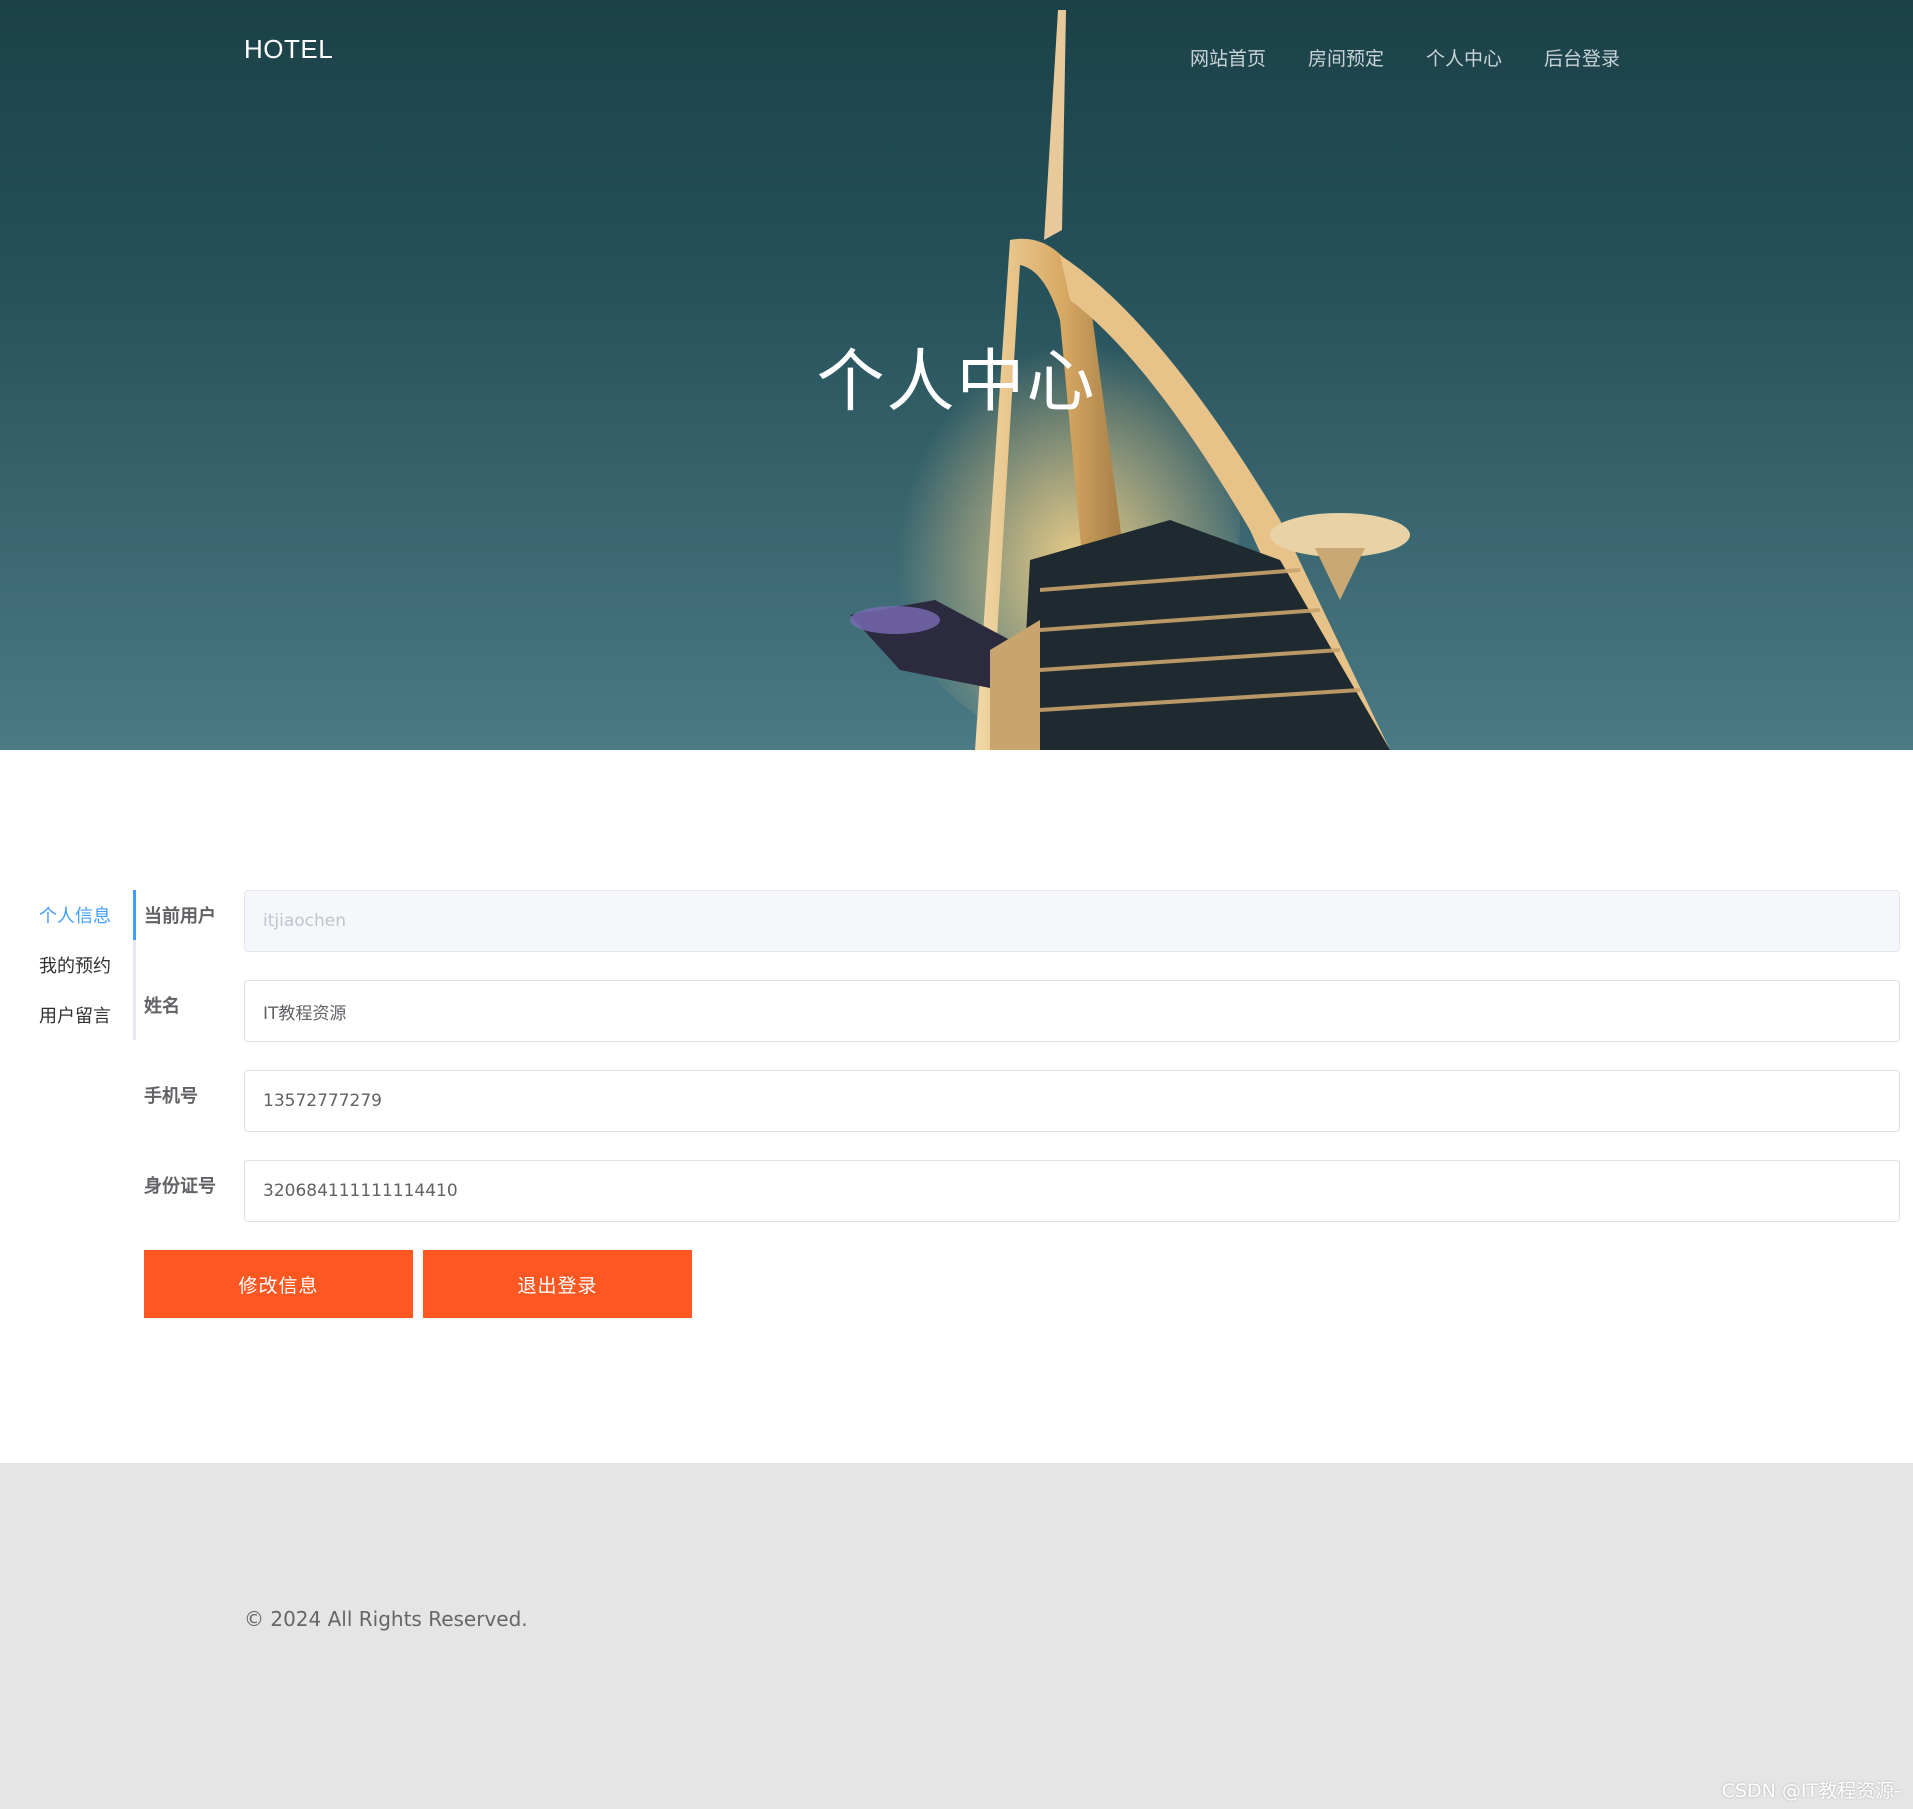 The height and width of the screenshot is (1809, 1913). Describe the element at coordinates (278, 1284) in the screenshot. I see `modify-info-button: 修改信息` at that location.